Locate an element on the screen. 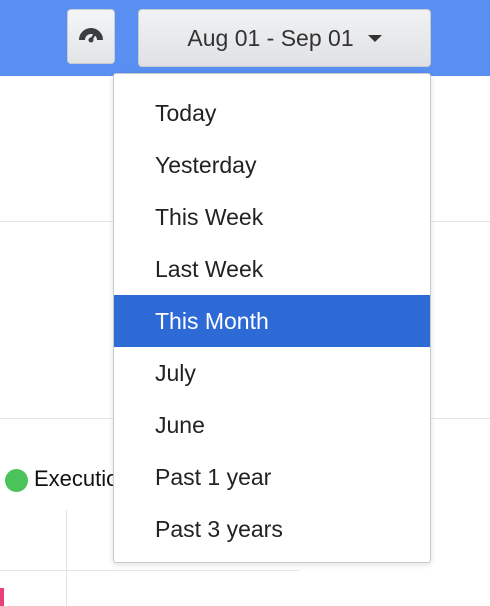  gauge-icon is located at coordinates (91, 36).